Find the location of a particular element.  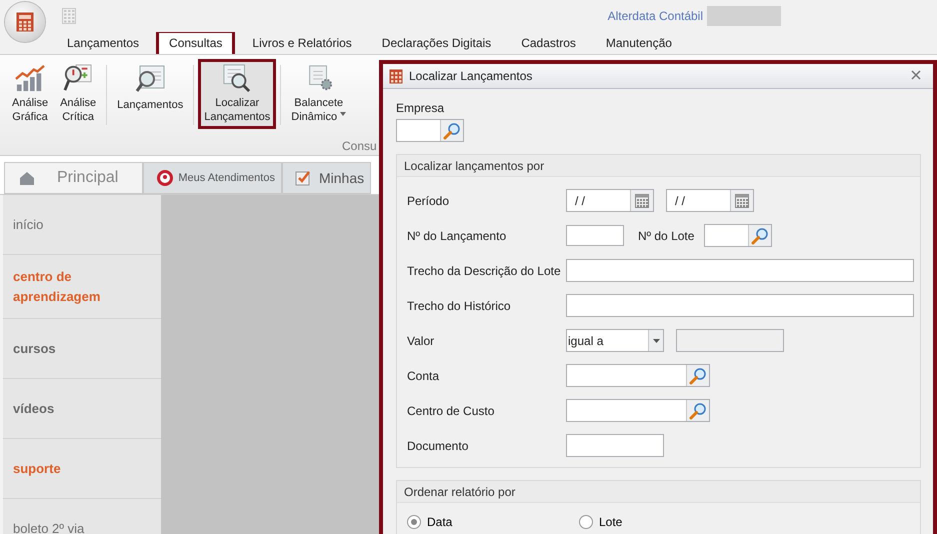

group-title: Ordenar relatório por is located at coordinates (658, 492).